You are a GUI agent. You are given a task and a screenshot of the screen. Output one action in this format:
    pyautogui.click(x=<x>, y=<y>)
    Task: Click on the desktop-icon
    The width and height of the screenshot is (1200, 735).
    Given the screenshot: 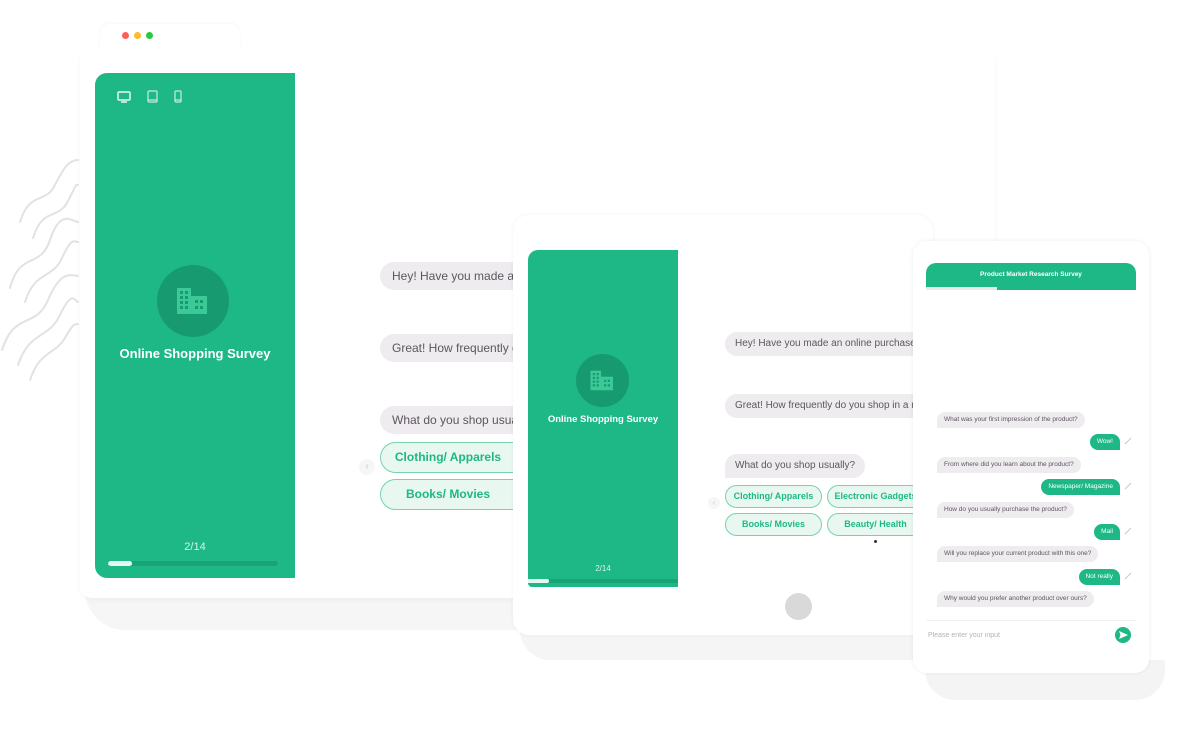 What is the action you would take?
    pyautogui.click(x=124, y=96)
    